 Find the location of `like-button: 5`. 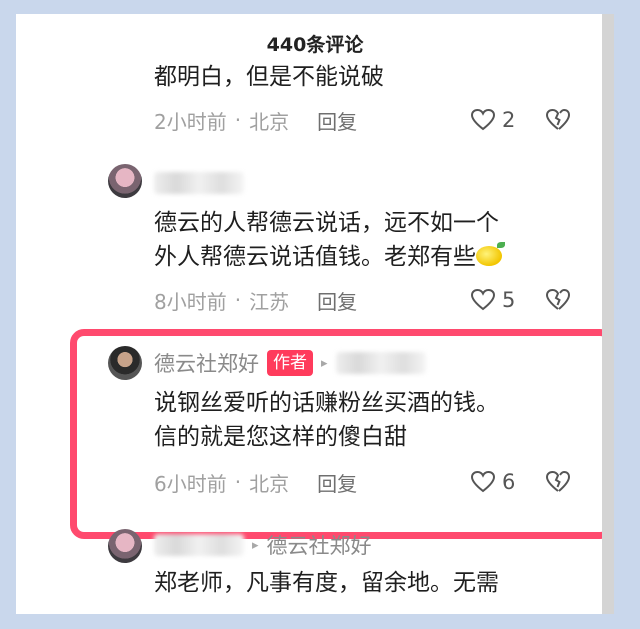

like-button: 5 is located at coordinates (492, 300).